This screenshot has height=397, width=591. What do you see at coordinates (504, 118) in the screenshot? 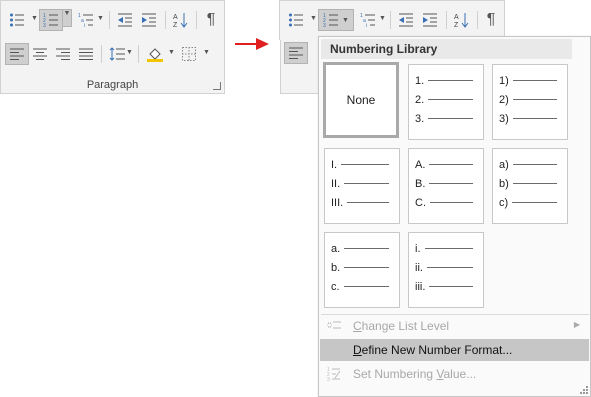
I see `tile-line-label: 3)` at bounding box center [504, 118].